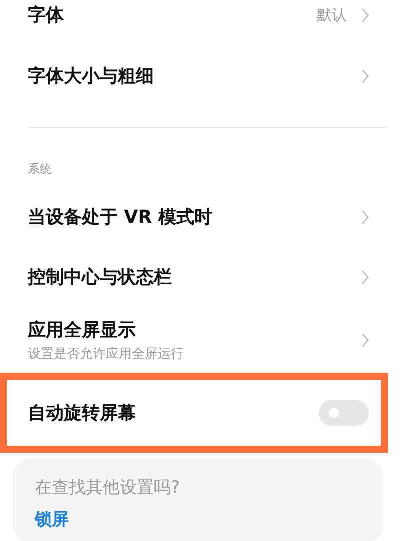 Image resolution: width=402 pixels, height=541 pixels. What do you see at coordinates (82, 330) in the screenshot?
I see `row-title: 应用全屏显示` at bounding box center [82, 330].